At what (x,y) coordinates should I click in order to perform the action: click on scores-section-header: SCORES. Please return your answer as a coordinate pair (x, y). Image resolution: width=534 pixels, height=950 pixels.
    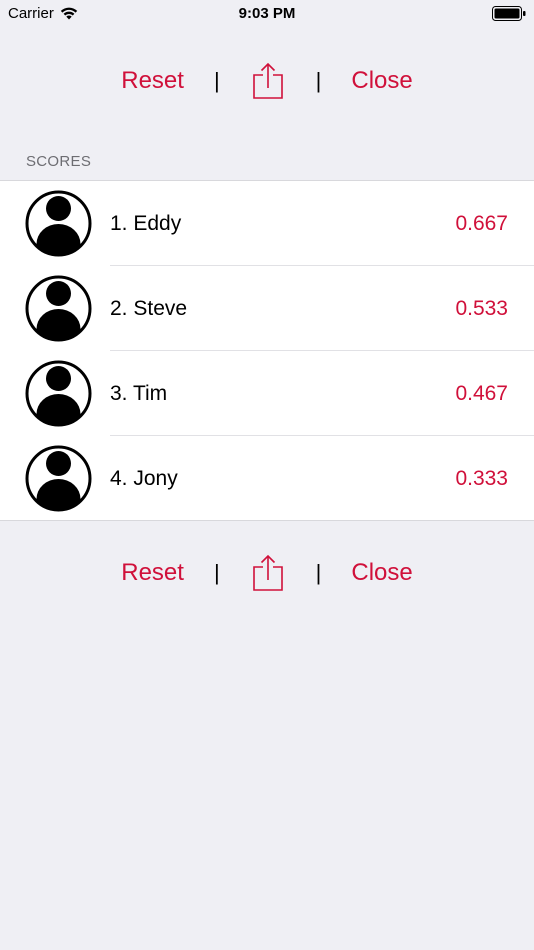
    Looking at the image, I should click on (59, 161).